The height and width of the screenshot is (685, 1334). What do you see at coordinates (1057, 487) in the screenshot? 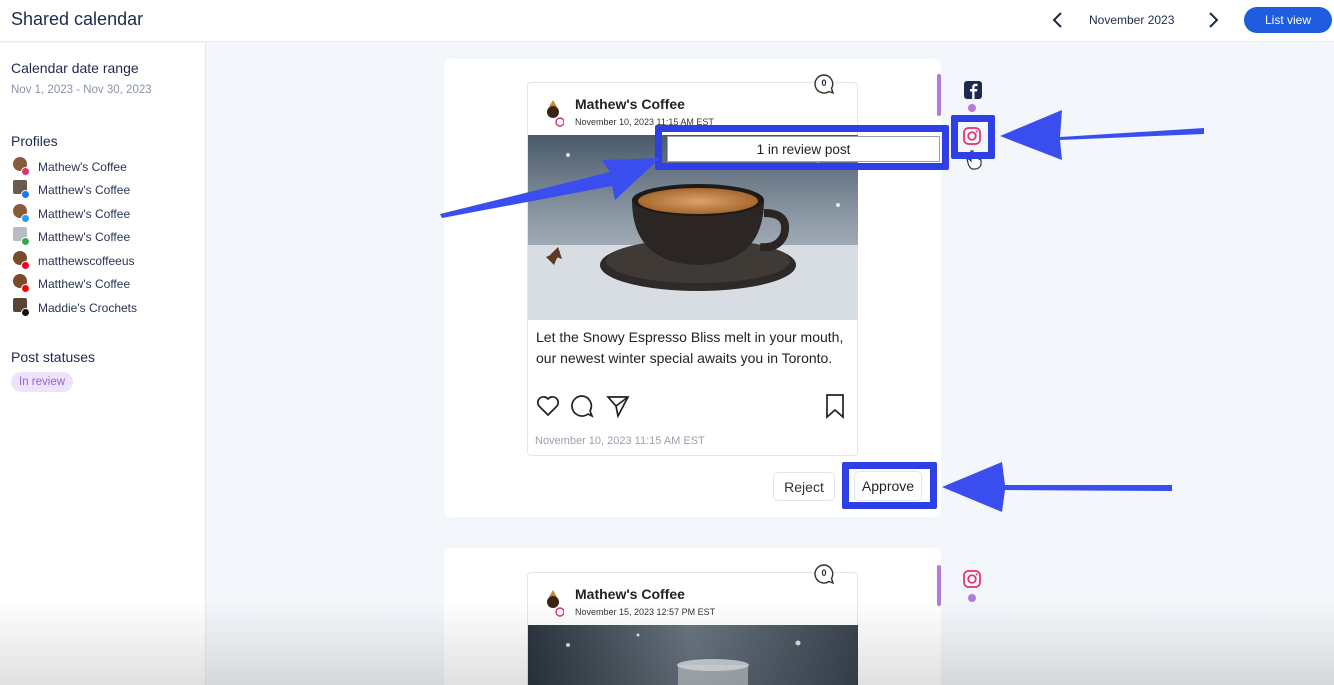
I see `arrow-to-approve-icon` at bounding box center [1057, 487].